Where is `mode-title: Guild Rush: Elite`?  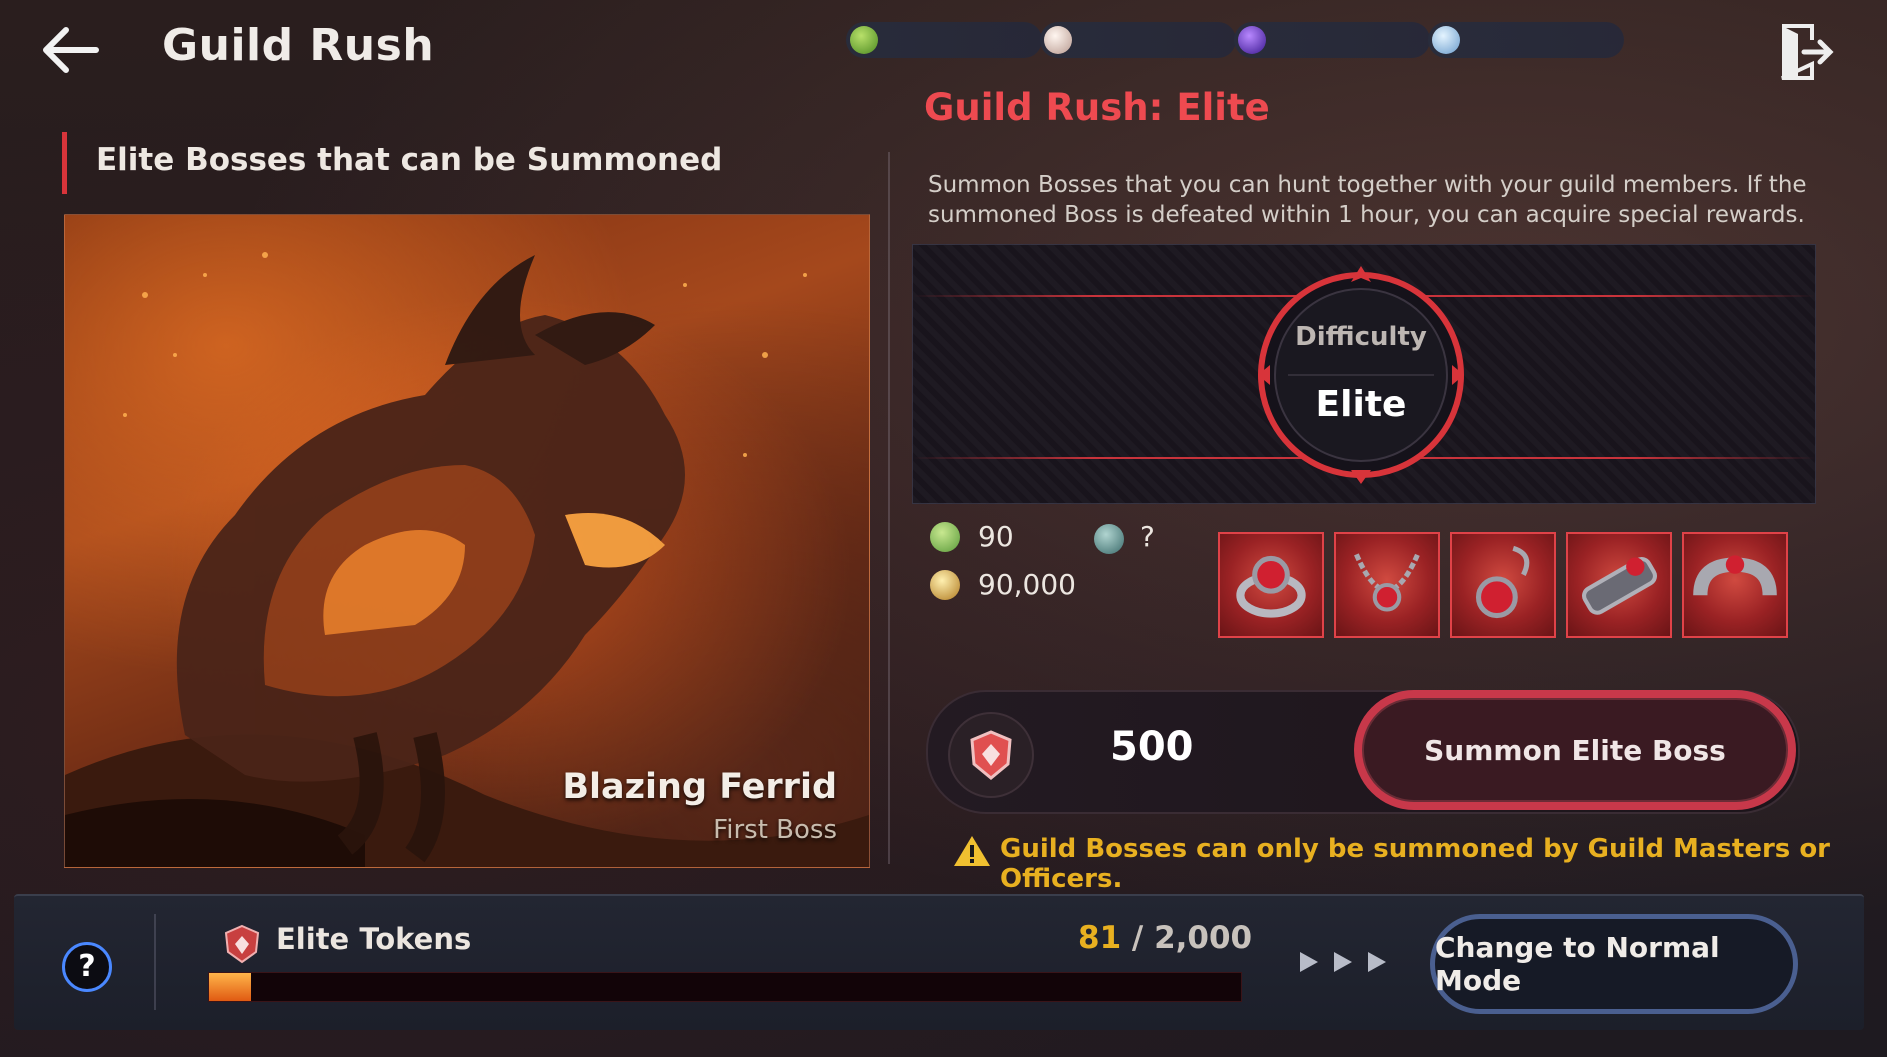 mode-title: Guild Rush: Elite is located at coordinates (1097, 107).